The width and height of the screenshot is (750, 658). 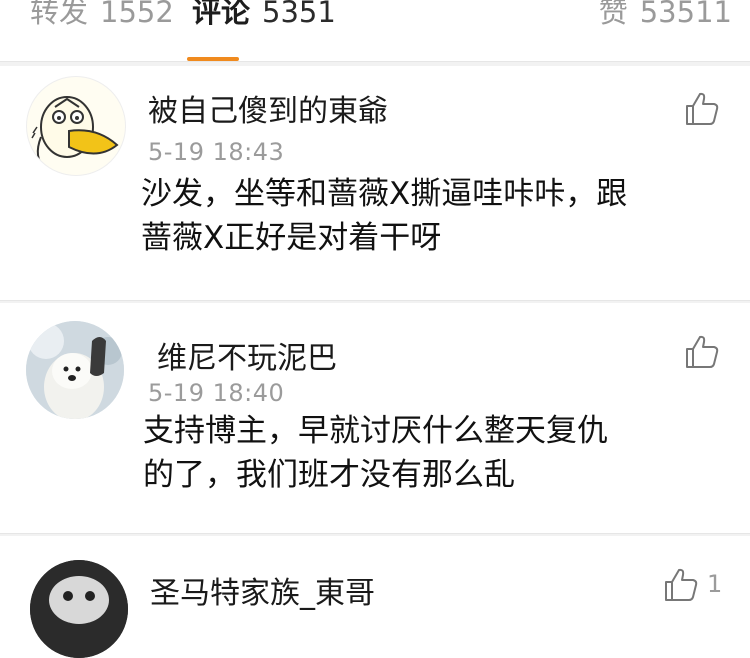 I want to click on comment-text-line: 沙发，坐等和蔷薇X撕逼哇咔咔，跟, so click(x=384, y=194).